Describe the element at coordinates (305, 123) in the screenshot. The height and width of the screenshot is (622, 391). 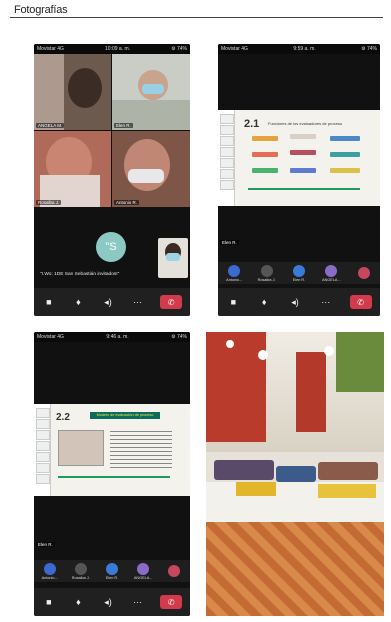
I see `slide-heading: Funciones de los evaluadores de proceso` at that location.